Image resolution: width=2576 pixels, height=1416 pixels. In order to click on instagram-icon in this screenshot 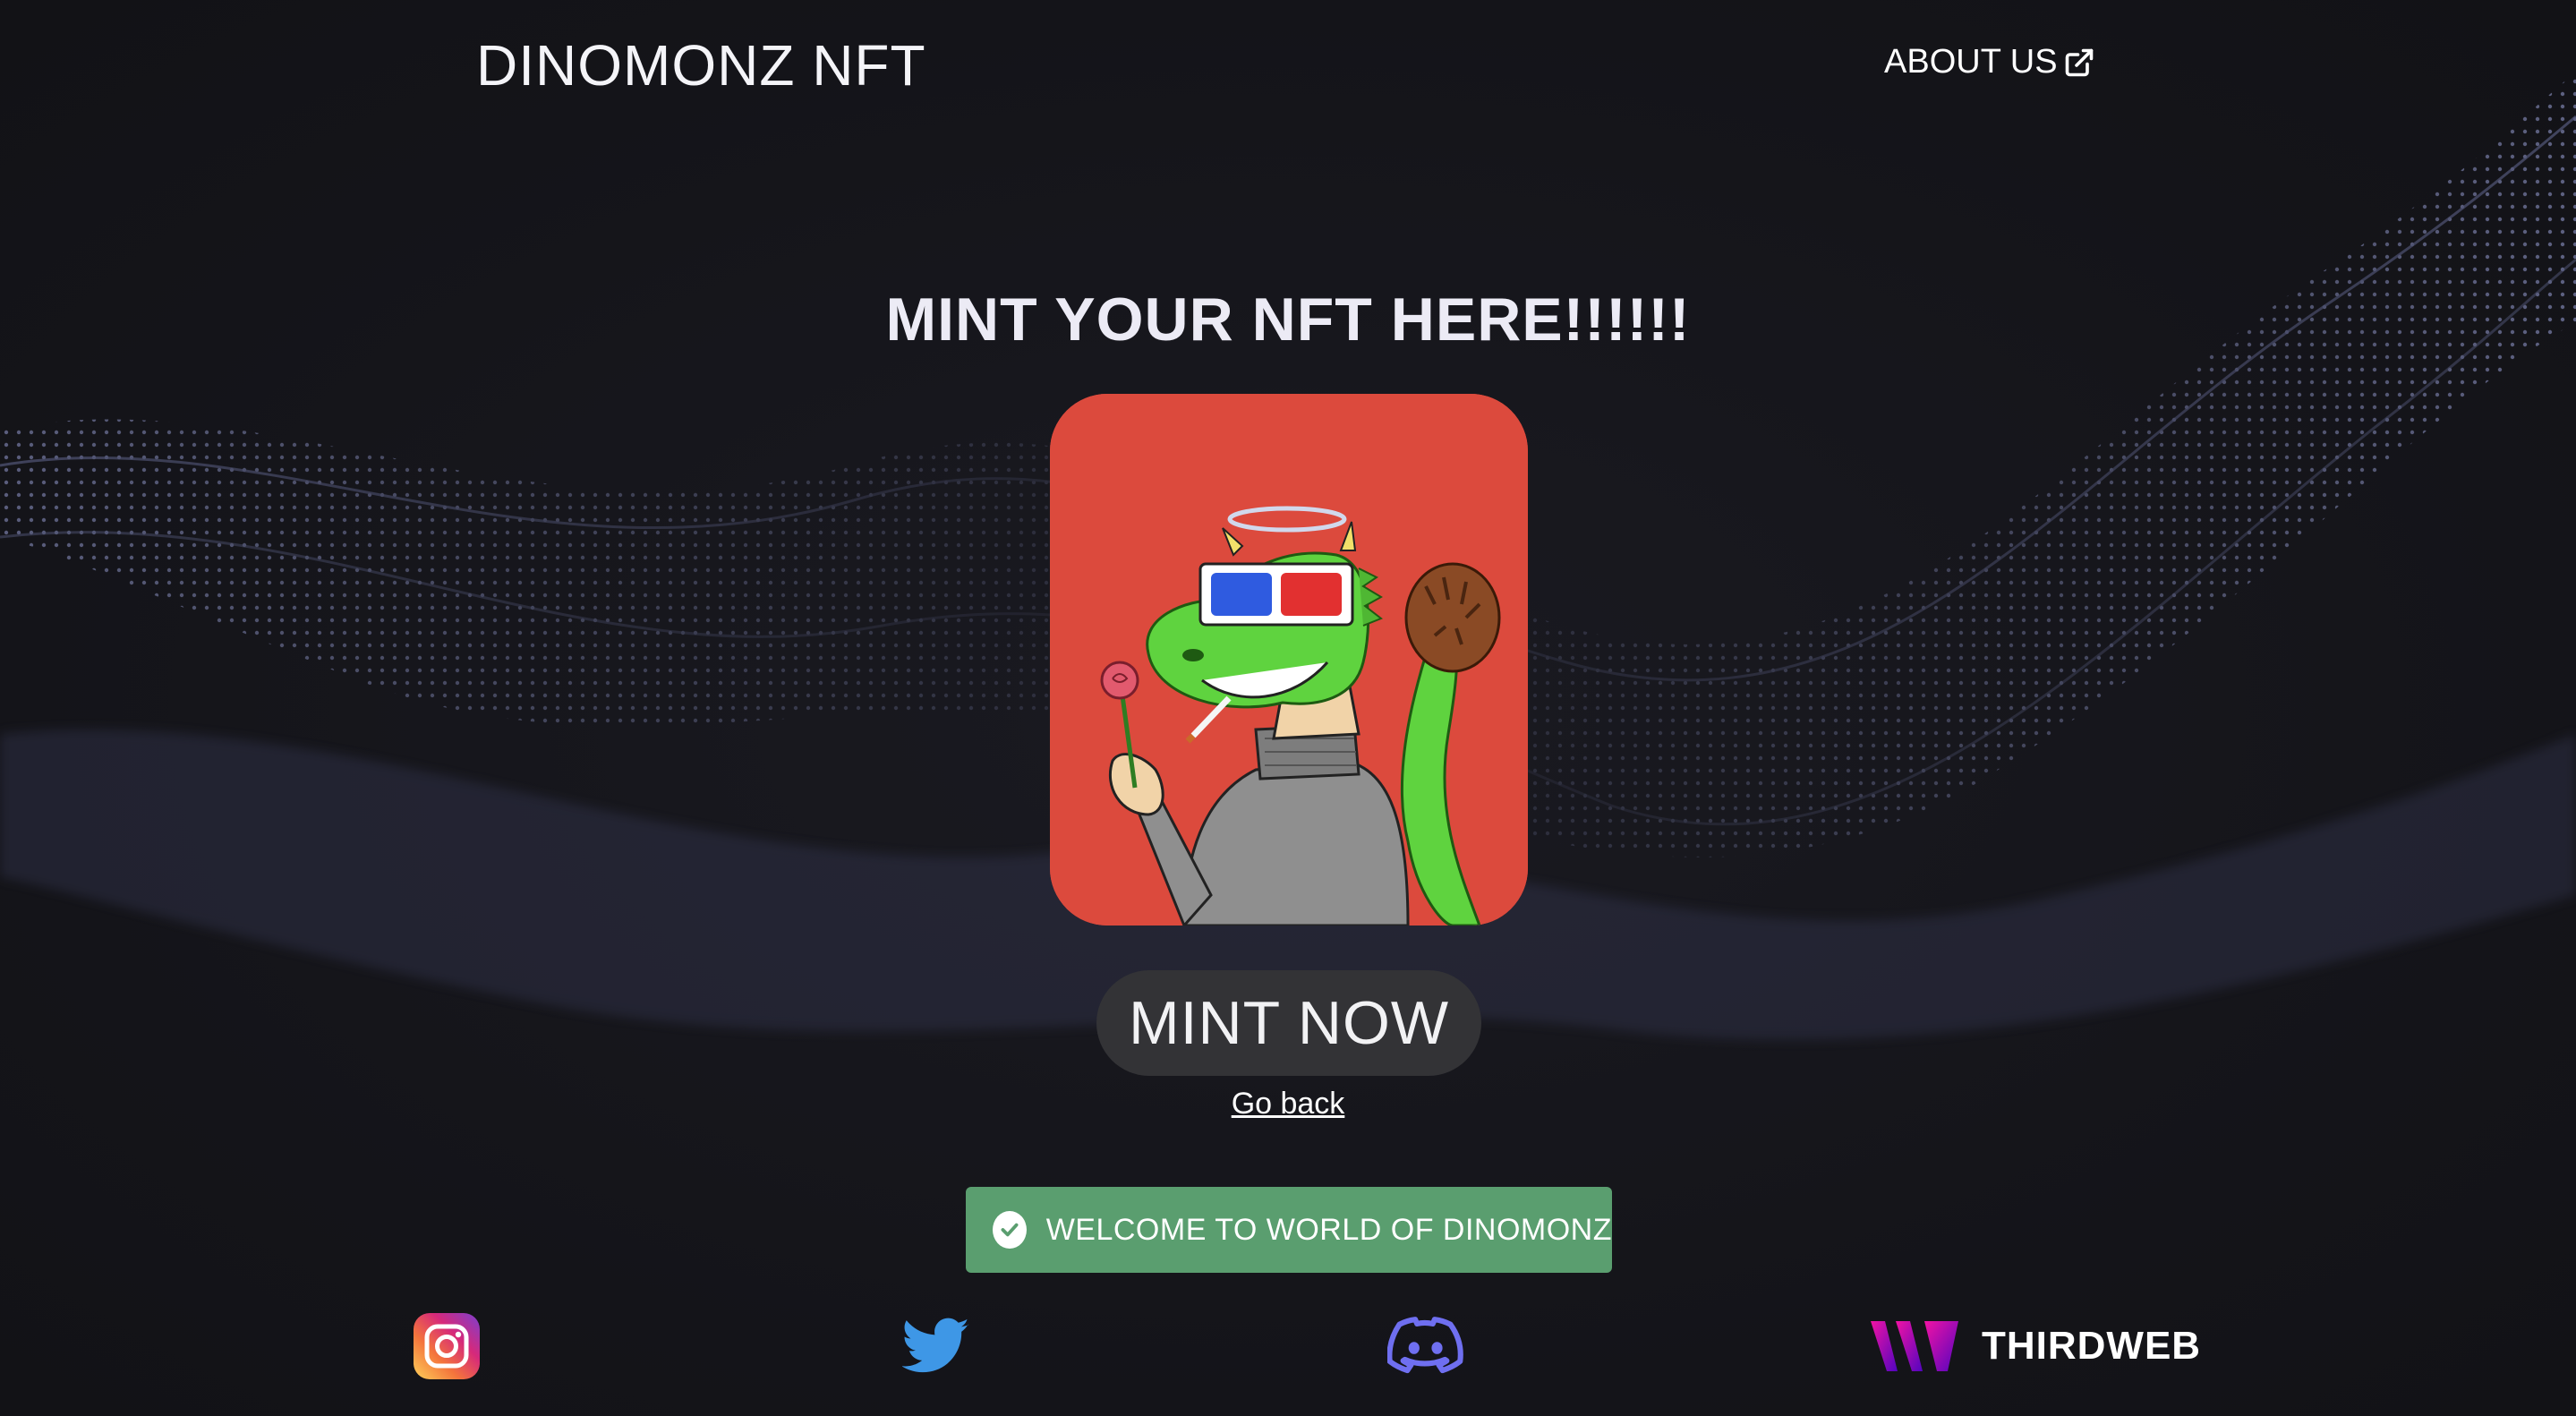, I will do `click(447, 1346)`.